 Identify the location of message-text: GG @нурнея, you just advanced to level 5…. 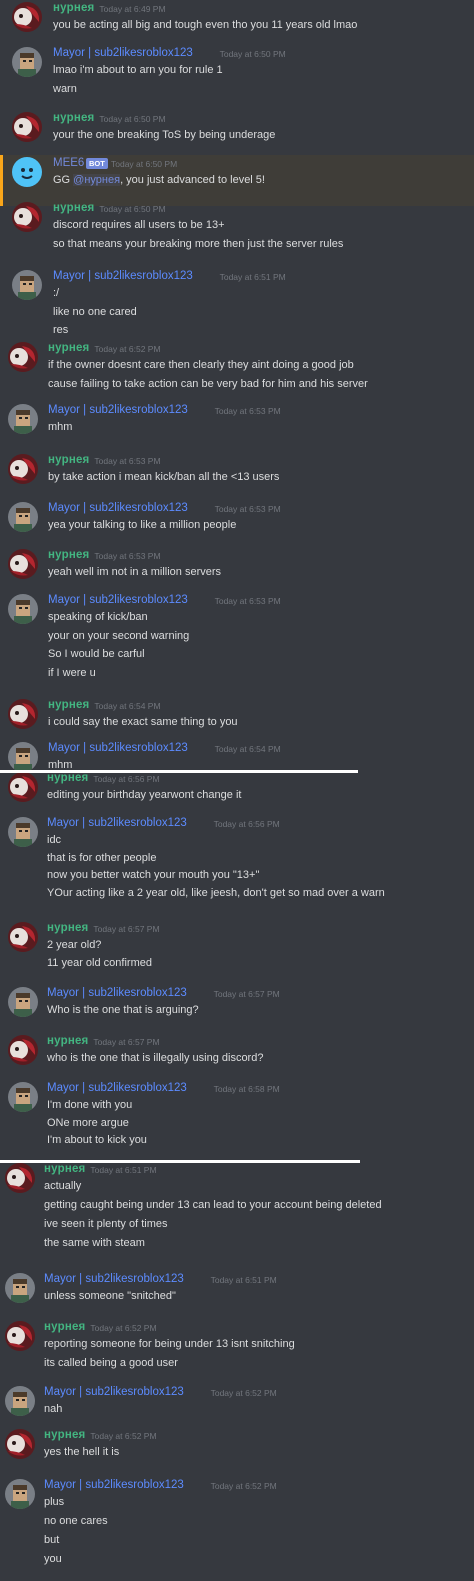
(159, 180).